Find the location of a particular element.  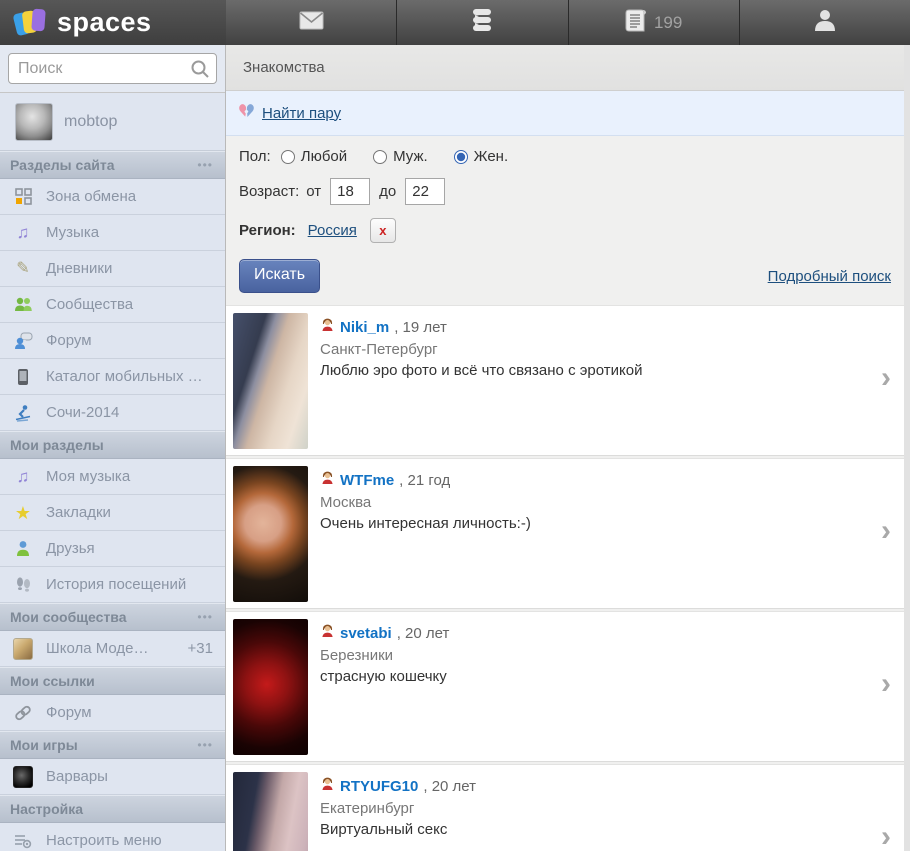

tab-events: 199 is located at coordinates (653, 22).